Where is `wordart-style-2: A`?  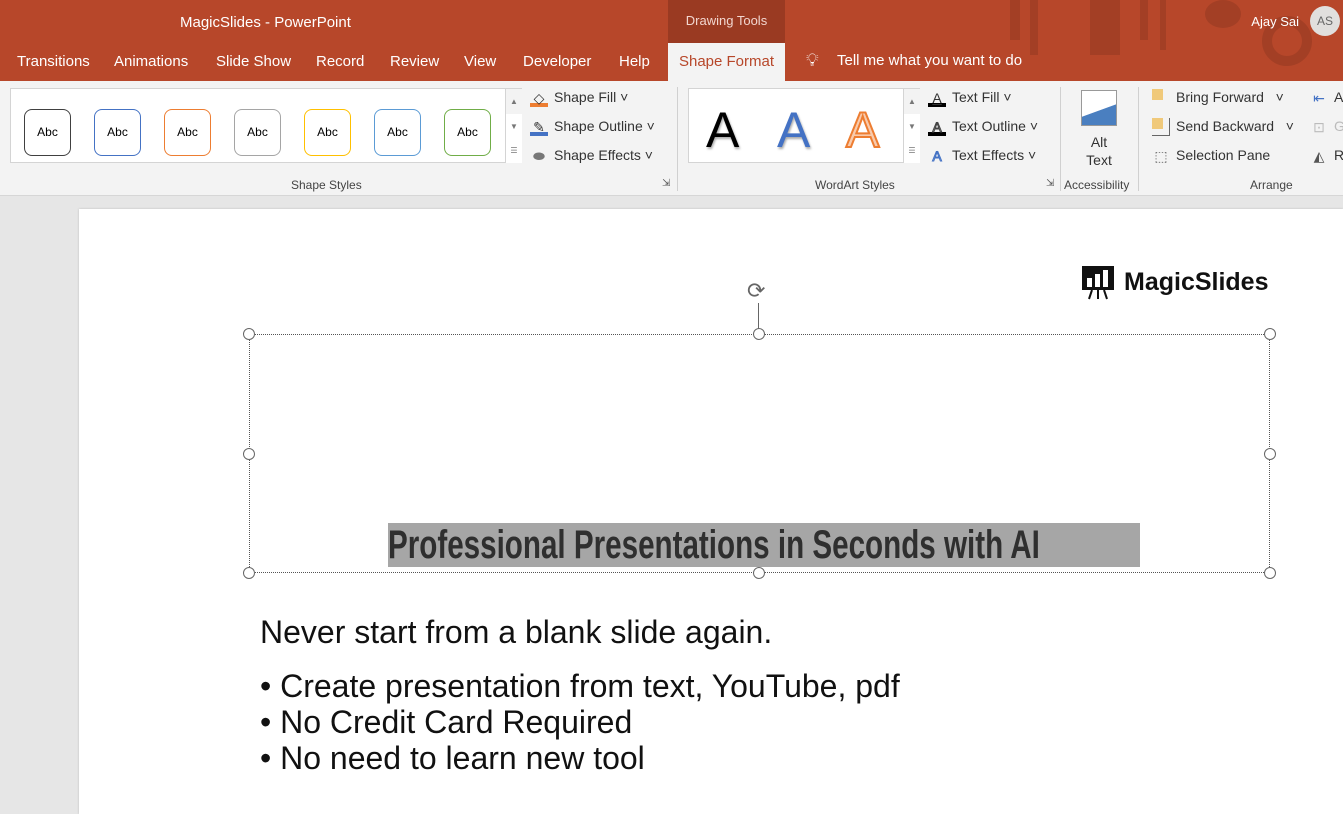
wordart-style-2: A is located at coordinates (793, 130).